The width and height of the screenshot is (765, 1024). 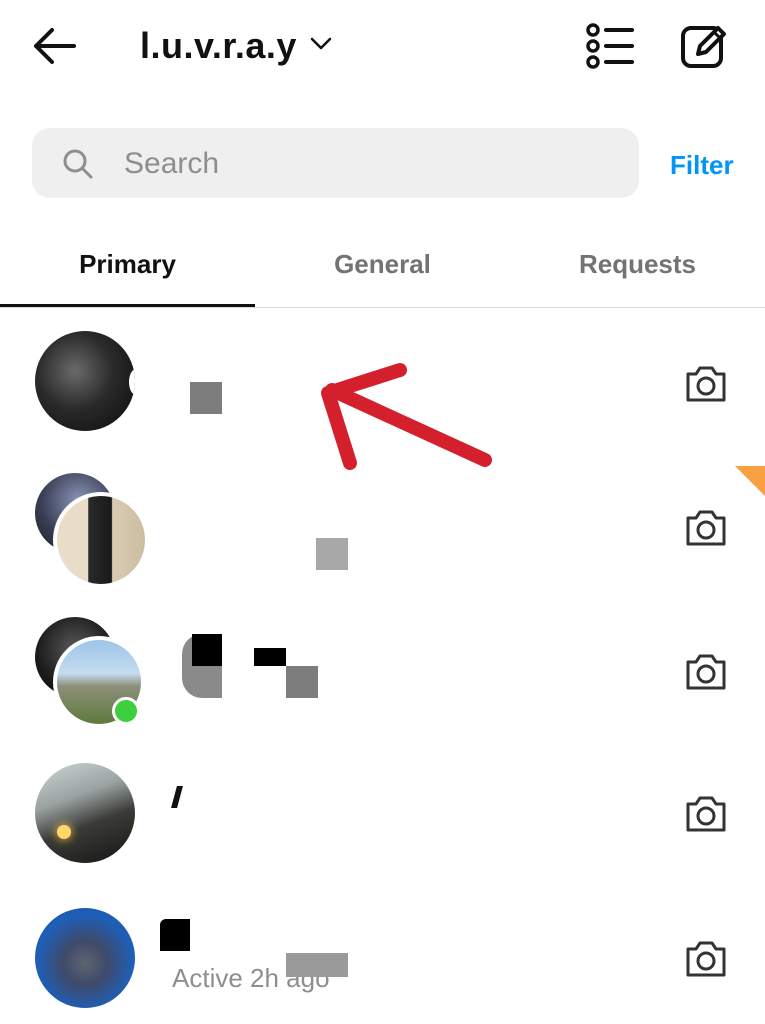 What do you see at coordinates (101, 540) in the screenshot?
I see `avatar-secondary` at bounding box center [101, 540].